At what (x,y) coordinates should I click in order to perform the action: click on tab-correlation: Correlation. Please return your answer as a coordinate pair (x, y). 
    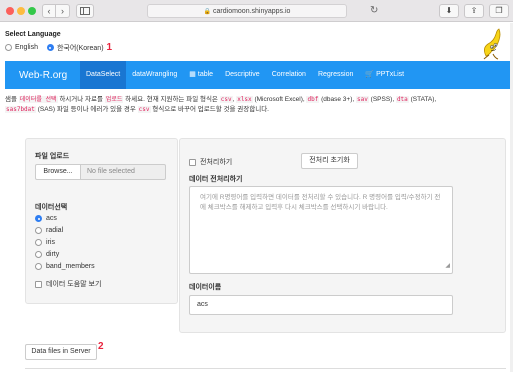
    Looking at the image, I should click on (289, 75).